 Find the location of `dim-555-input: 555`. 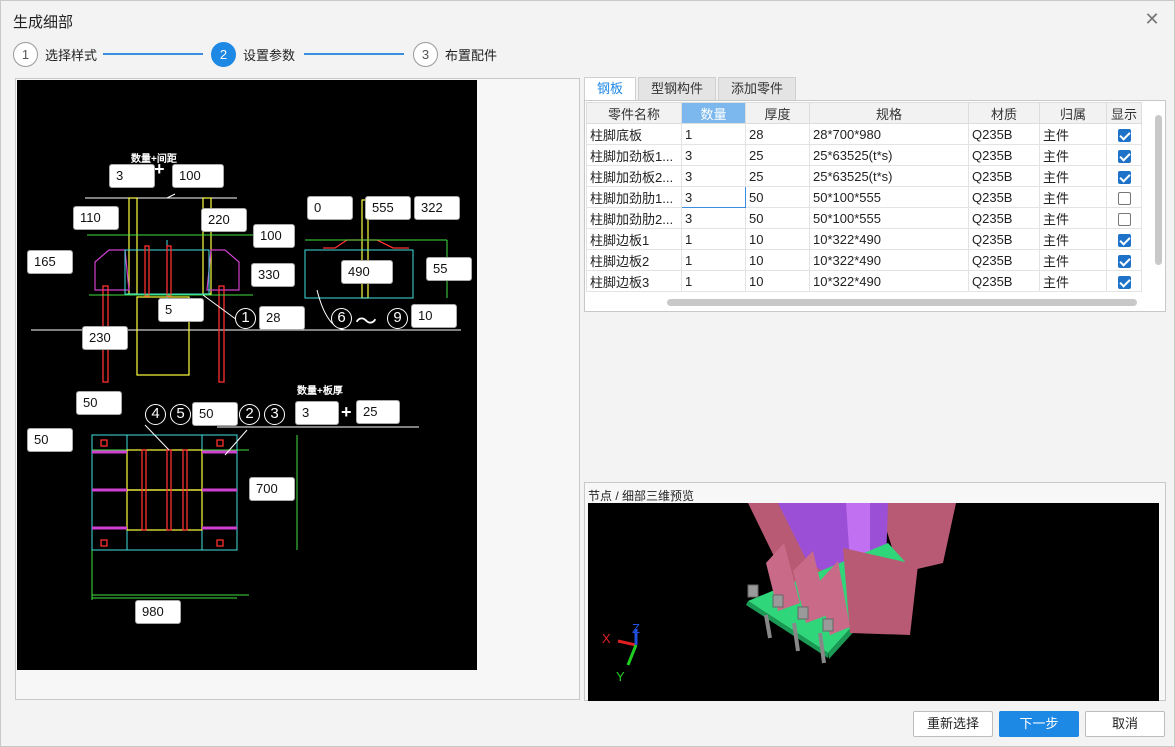

dim-555-input: 555 is located at coordinates (388, 208).